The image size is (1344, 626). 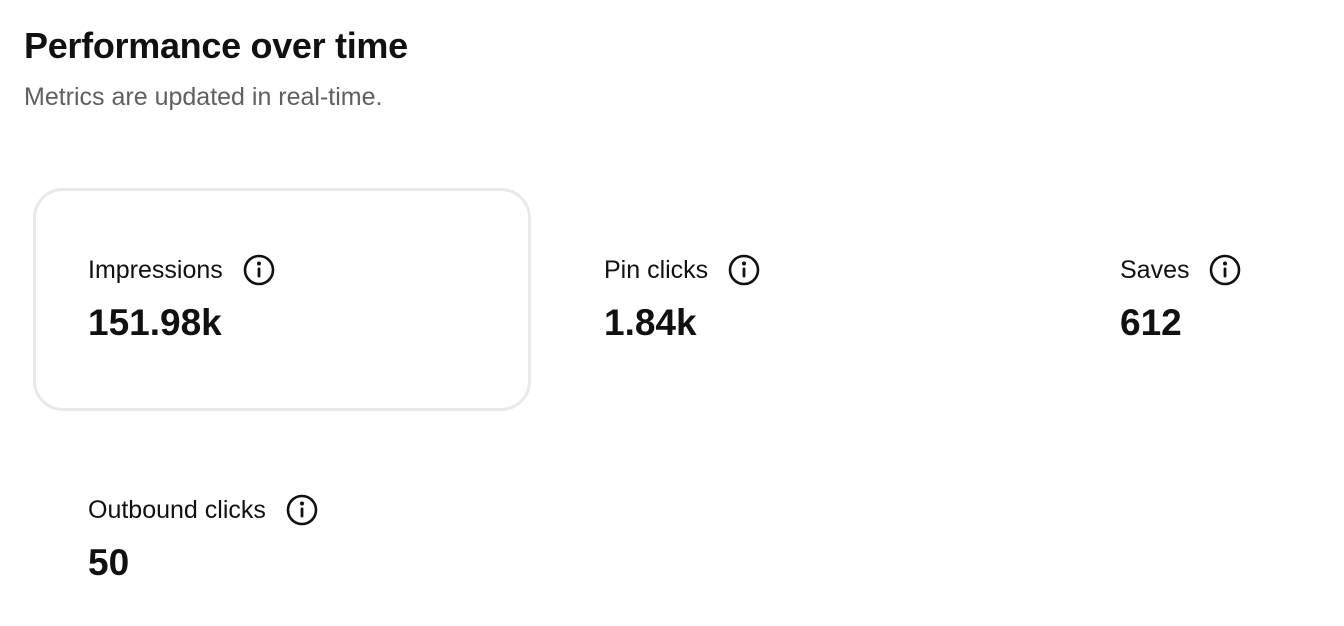 I want to click on metric-value: 151.98k, so click(x=155, y=322).